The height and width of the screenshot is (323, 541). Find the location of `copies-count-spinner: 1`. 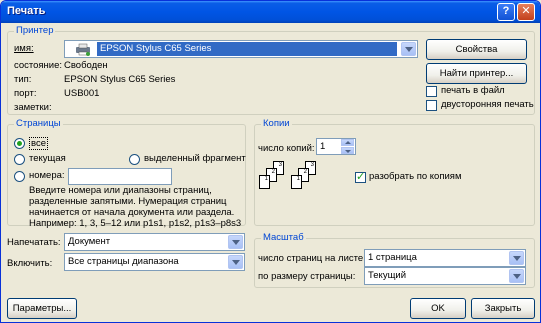

copies-count-spinner: 1 is located at coordinates (336, 146).